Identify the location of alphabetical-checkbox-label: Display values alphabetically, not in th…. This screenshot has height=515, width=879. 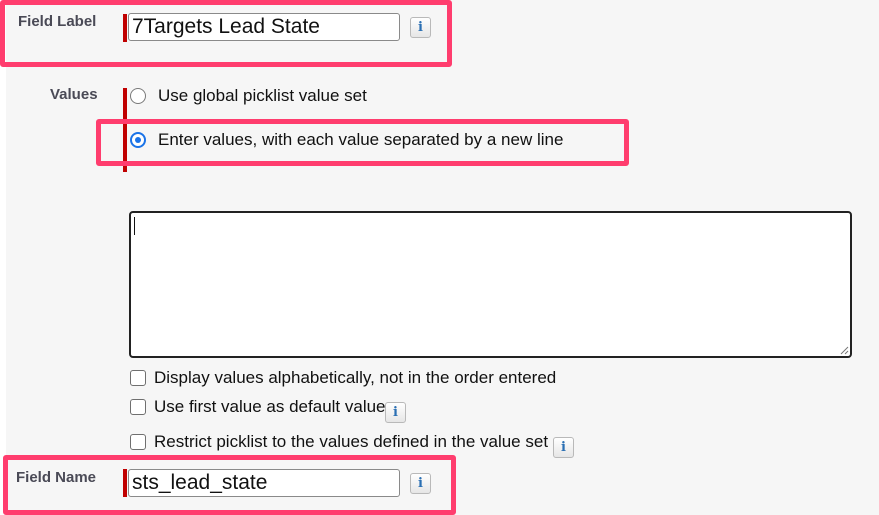
(355, 377).